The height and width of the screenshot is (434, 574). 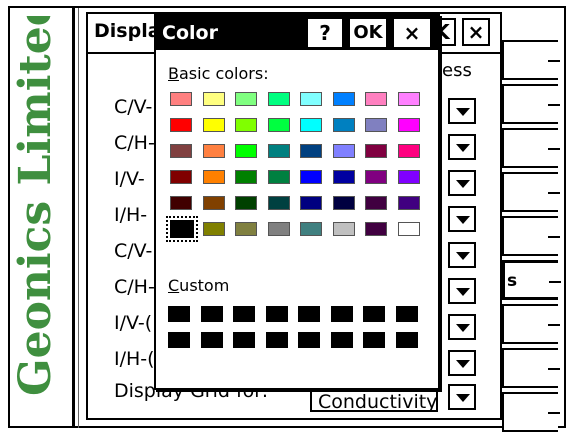 I want to click on side-panel-button: s, so click(x=531, y=280).